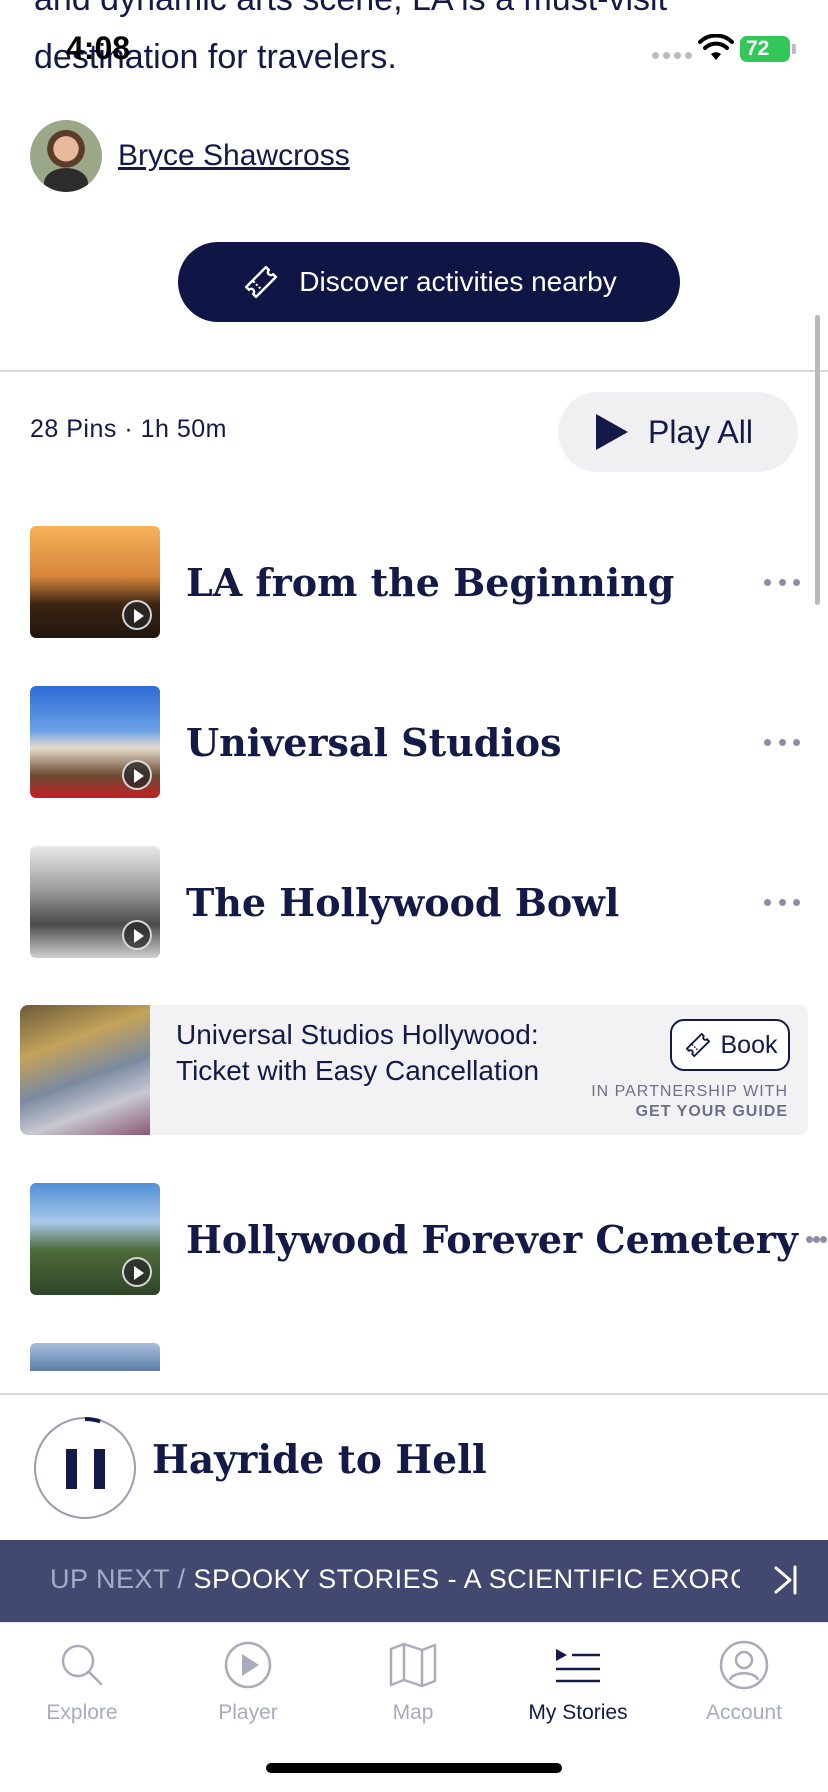 The width and height of the screenshot is (828, 1792). I want to click on ad-thumbnail, so click(85, 1070).